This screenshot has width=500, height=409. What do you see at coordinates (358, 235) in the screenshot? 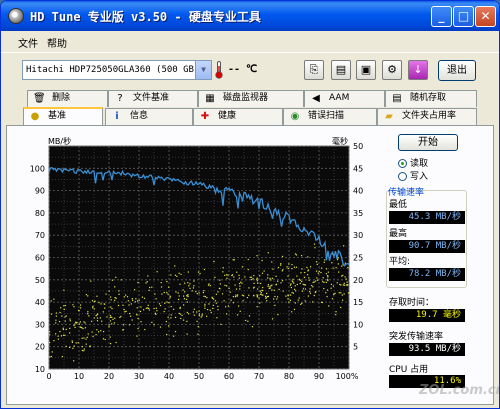
I see `y-right-tick-label: 30` at bounding box center [358, 235].